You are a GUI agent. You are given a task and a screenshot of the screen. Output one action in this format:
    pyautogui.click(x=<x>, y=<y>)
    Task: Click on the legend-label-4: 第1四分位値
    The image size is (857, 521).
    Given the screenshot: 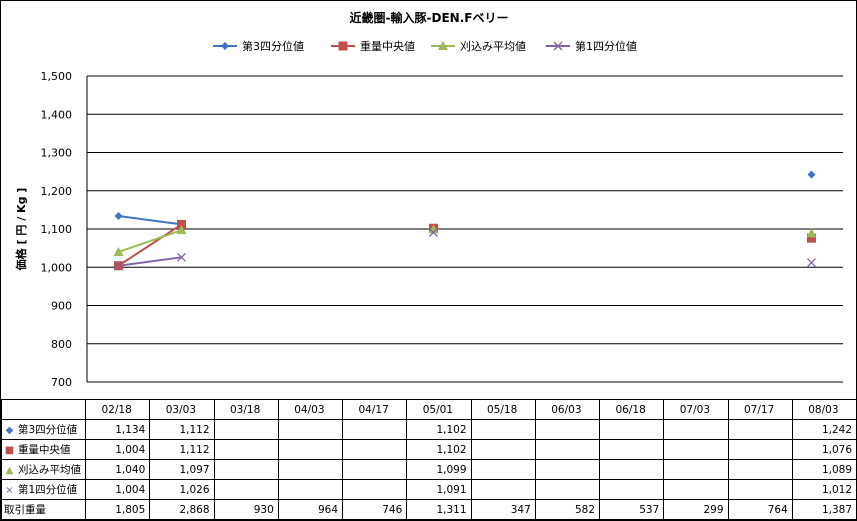 What is the action you would take?
    pyautogui.click(x=606, y=46)
    